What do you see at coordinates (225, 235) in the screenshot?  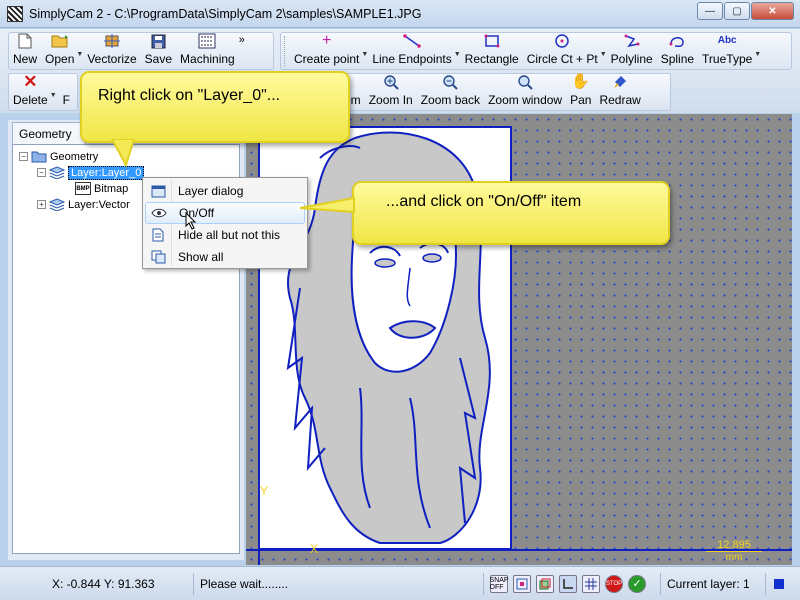 I see `menu-item-hide-all-but-this: Hide all but not this` at bounding box center [225, 235].